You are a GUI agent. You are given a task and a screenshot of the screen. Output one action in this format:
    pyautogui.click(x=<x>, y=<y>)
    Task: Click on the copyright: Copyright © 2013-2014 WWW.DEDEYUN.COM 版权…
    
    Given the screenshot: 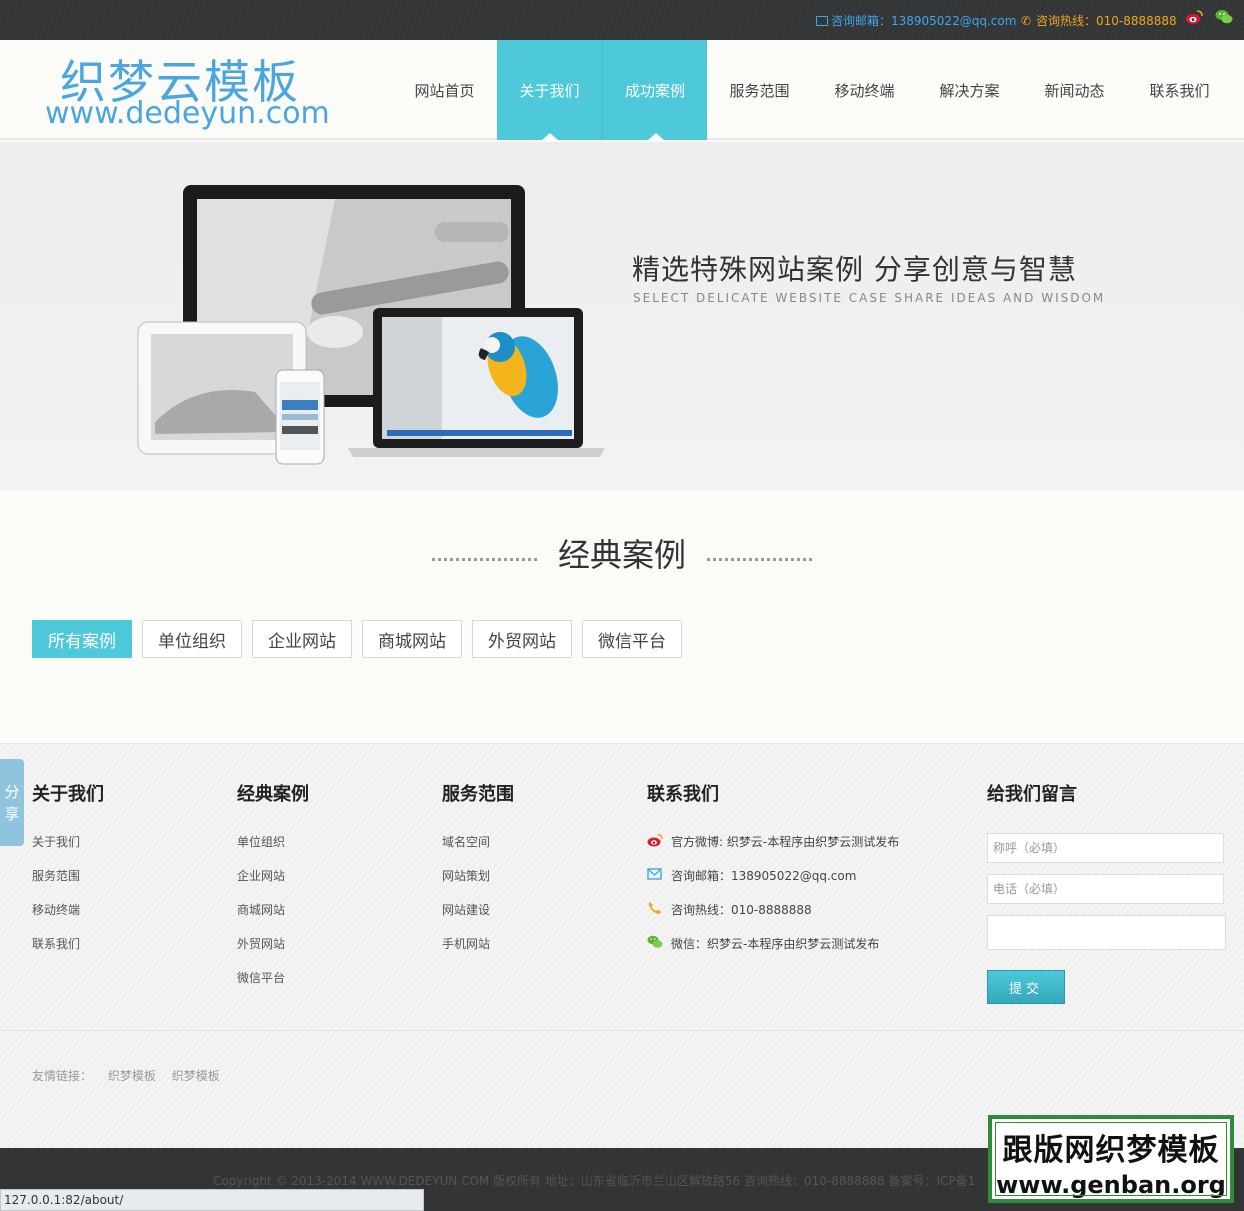 What is the action you would take?
    pyautogui.click(x=594, y=1181)
    